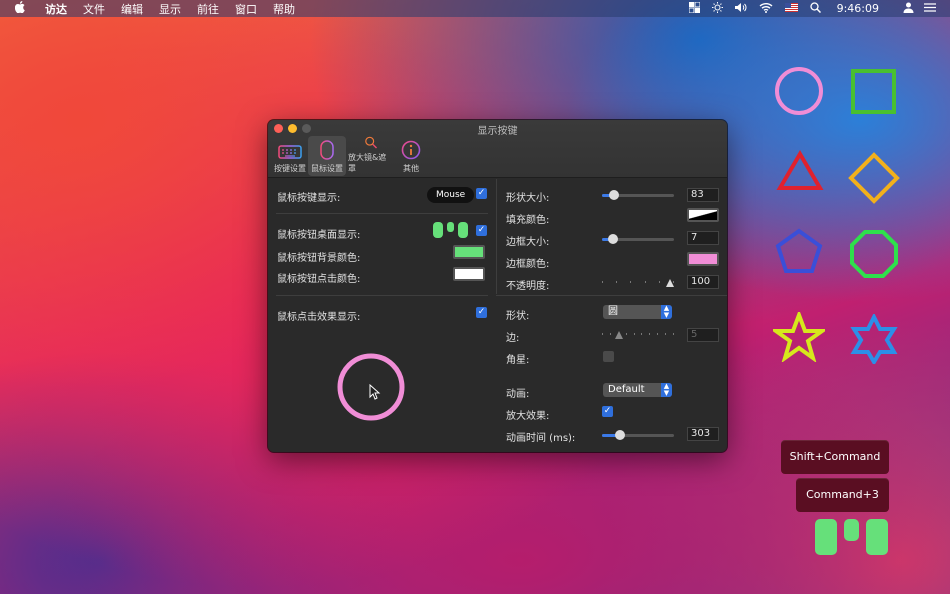 This screenshot has height=594, width=950. I want to click on search-icon, so click(815, 8).